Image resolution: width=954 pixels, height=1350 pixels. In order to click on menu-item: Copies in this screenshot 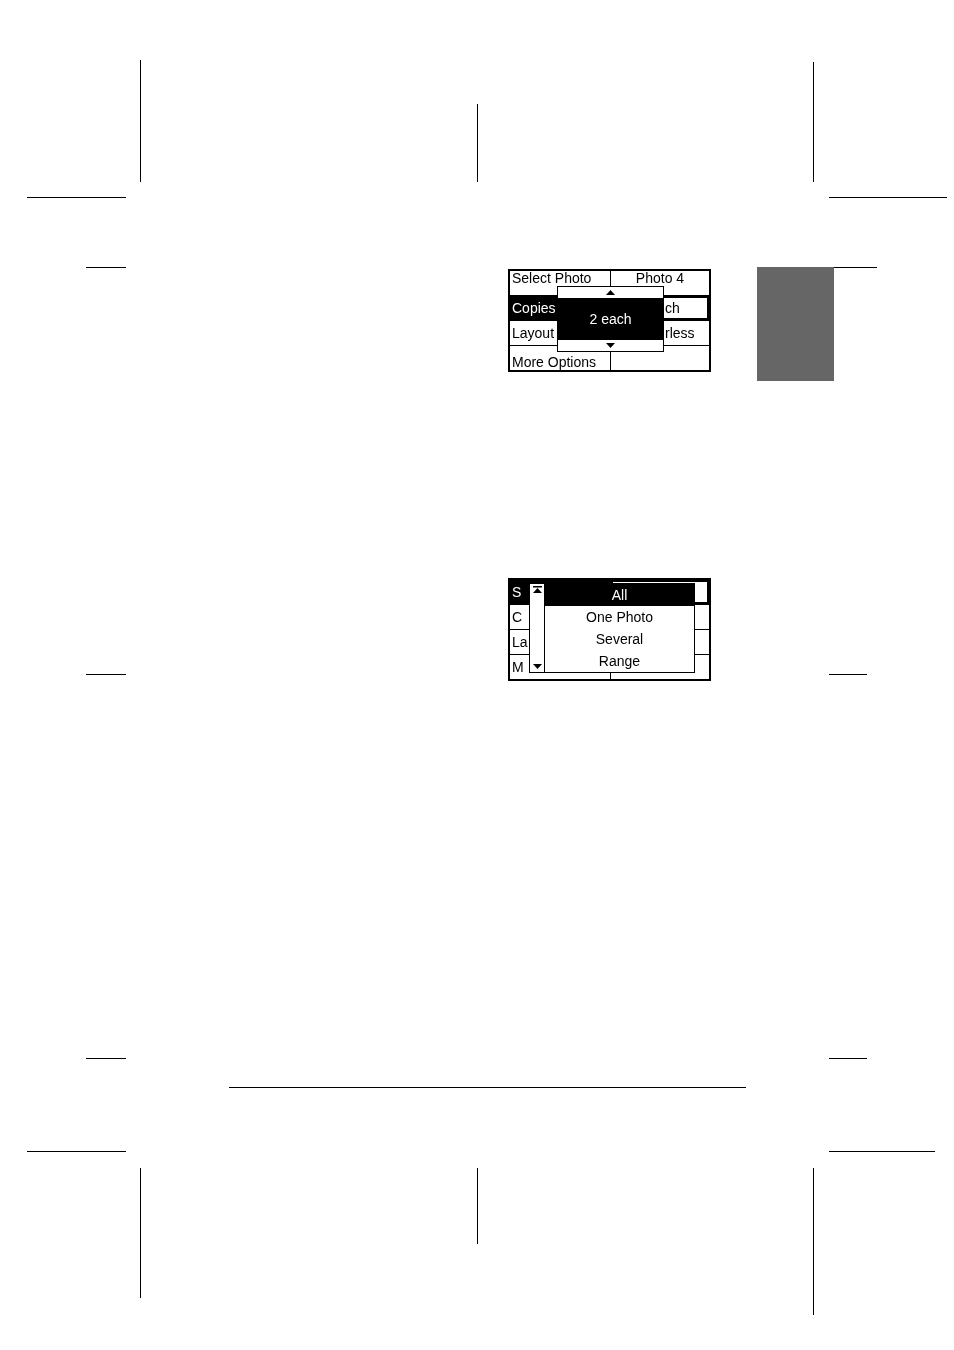, I will do `click(534, 308)`.